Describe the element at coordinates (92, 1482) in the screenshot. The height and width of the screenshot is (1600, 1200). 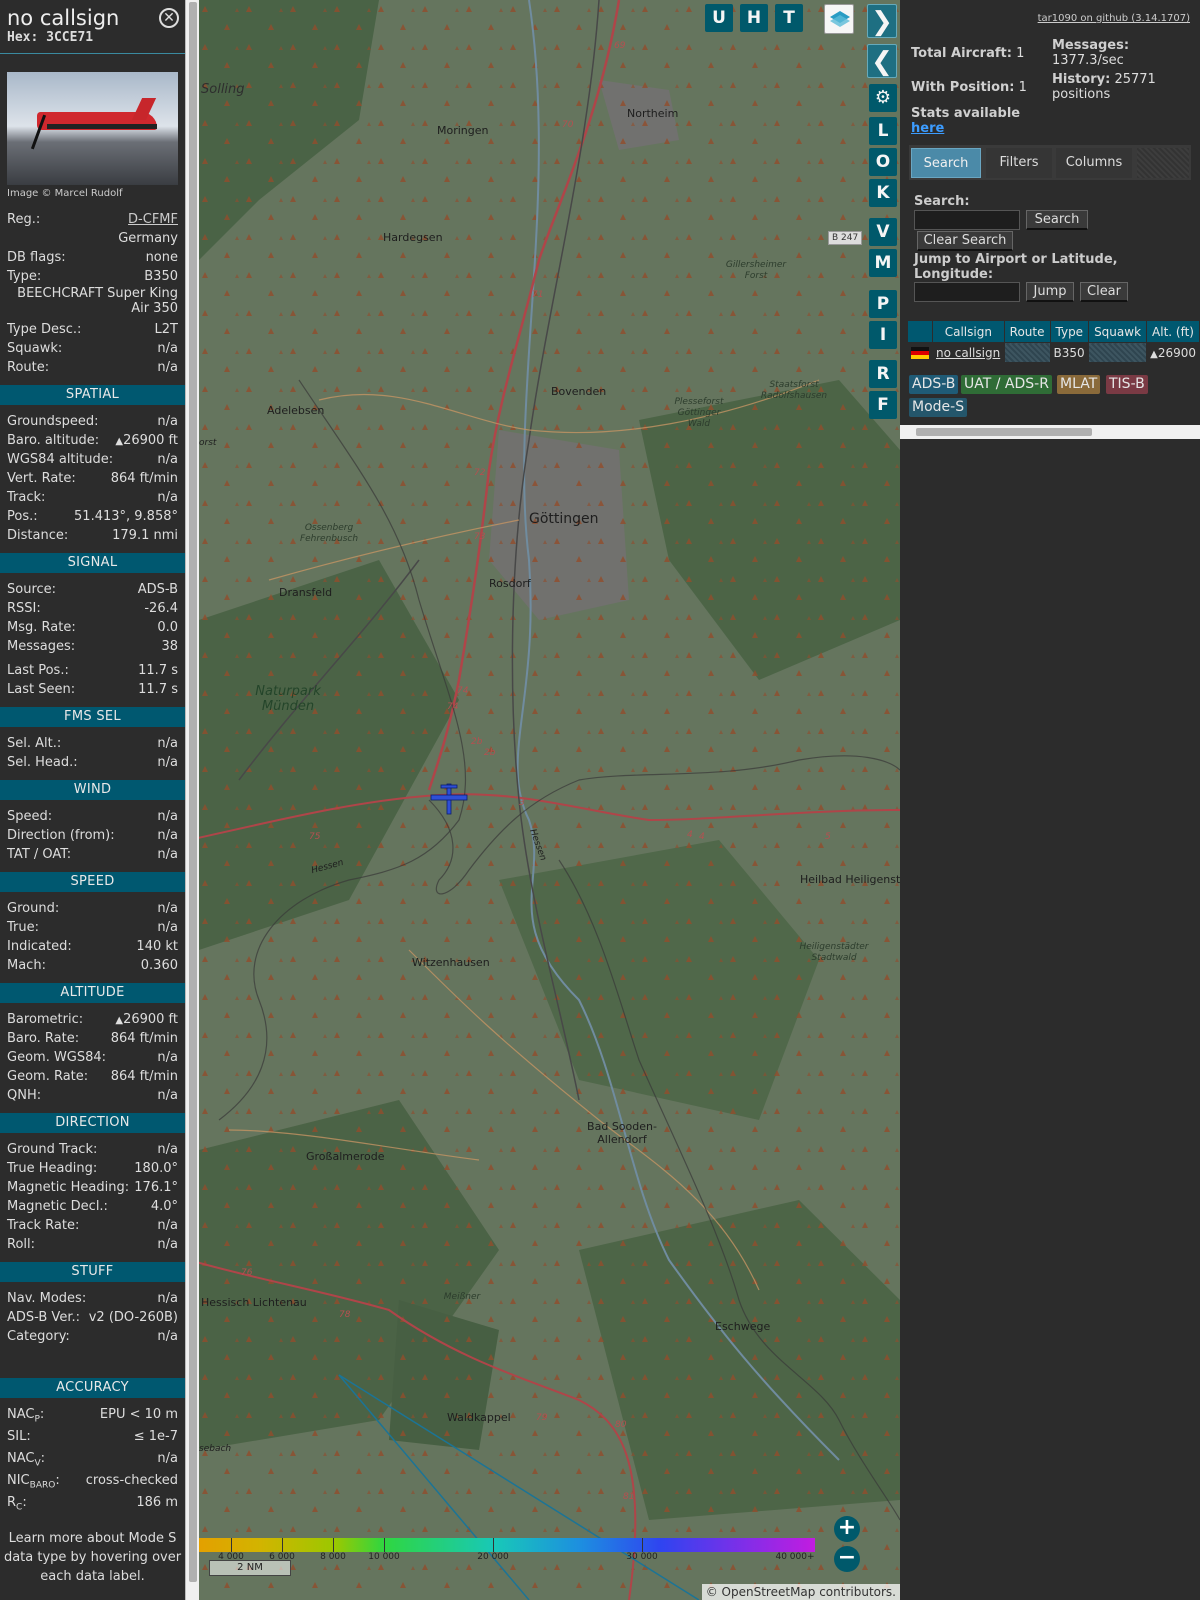
I see `nicbaro-row: NICBARO: cross-checked` at that location.